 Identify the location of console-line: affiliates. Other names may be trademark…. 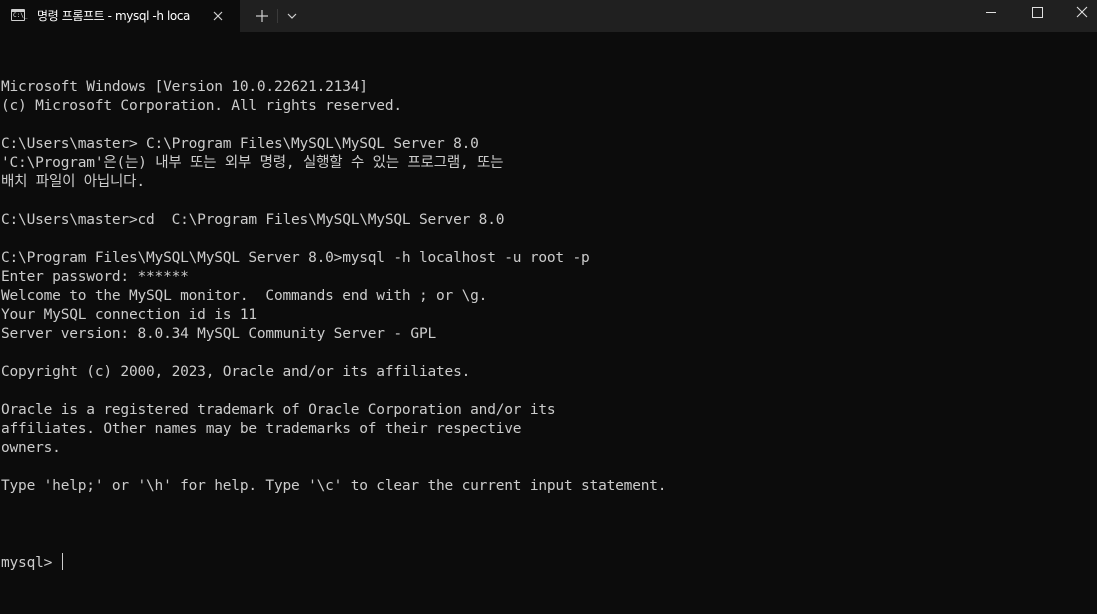
(261, 429).